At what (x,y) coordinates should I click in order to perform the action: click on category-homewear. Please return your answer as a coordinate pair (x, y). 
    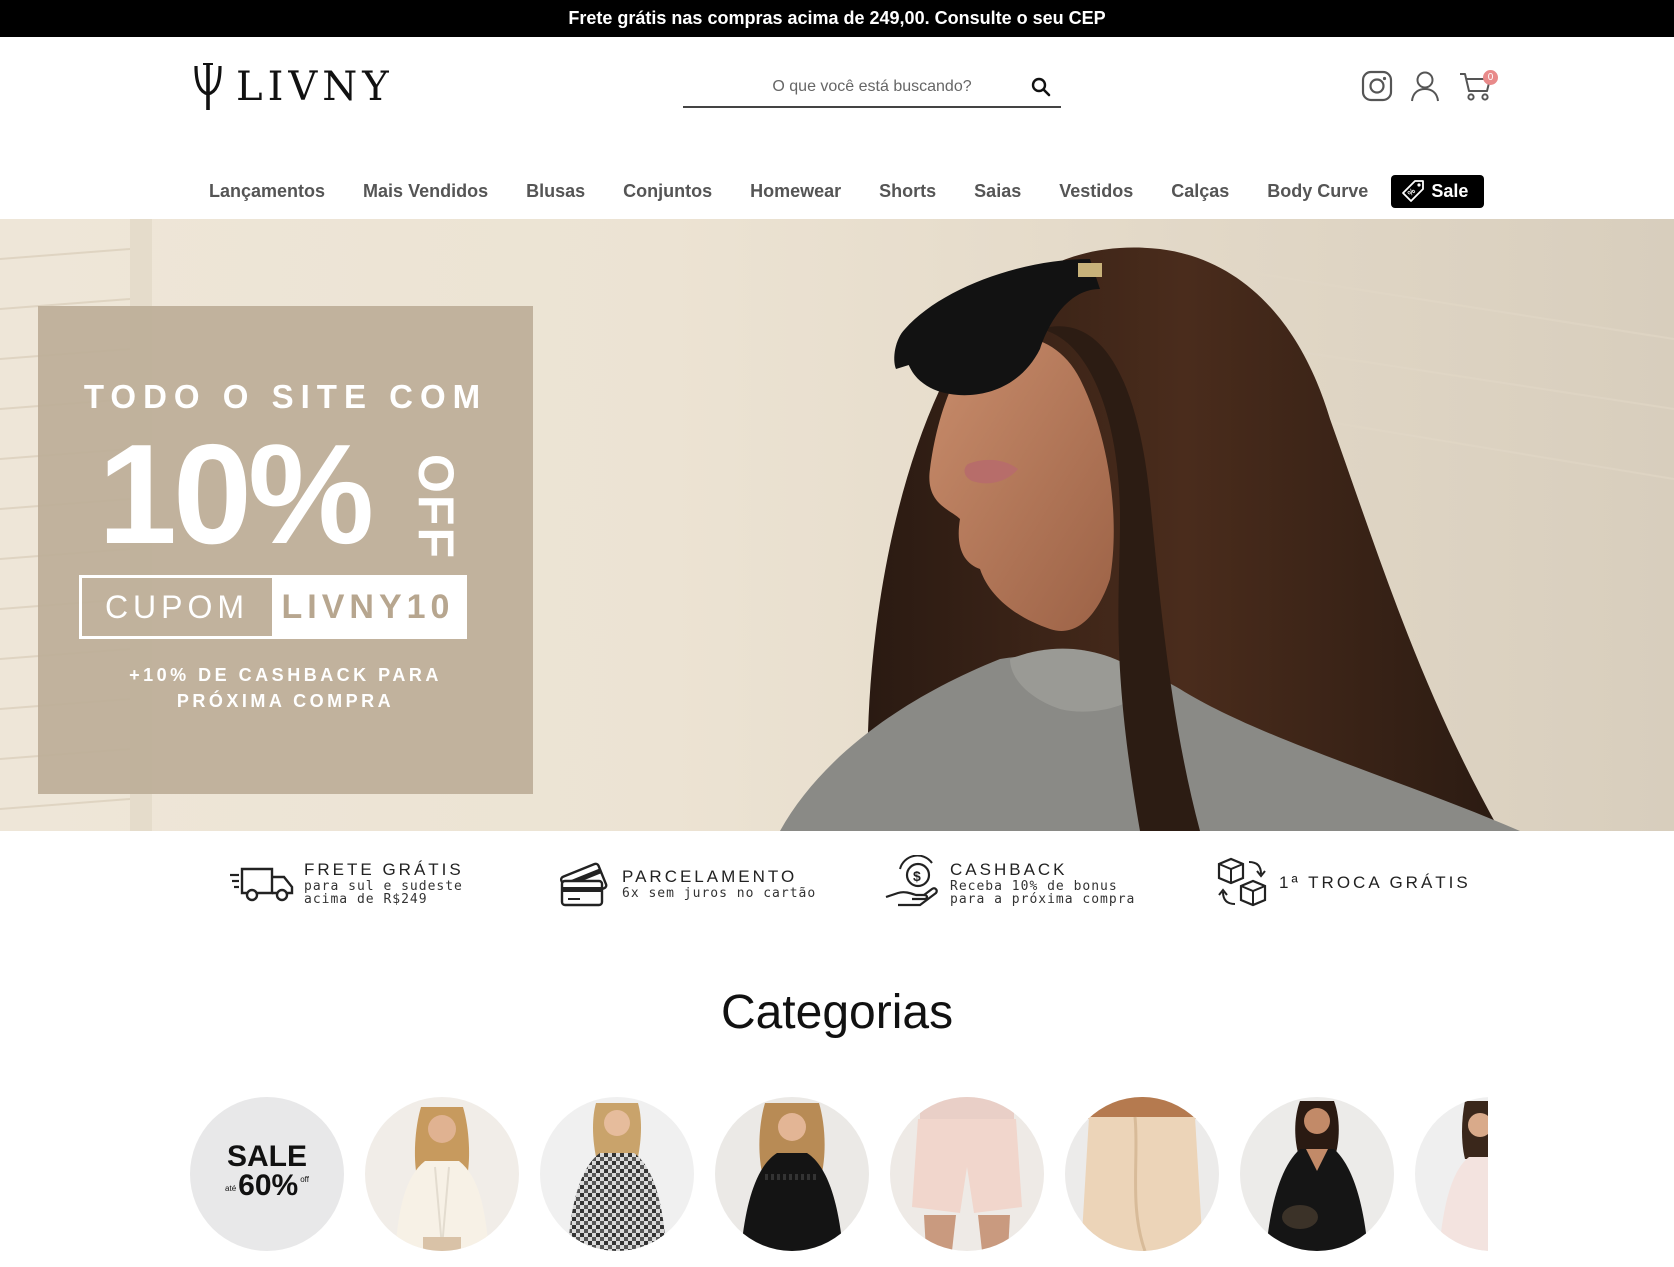
    Looking at the image, I should click on (1451, 1174).